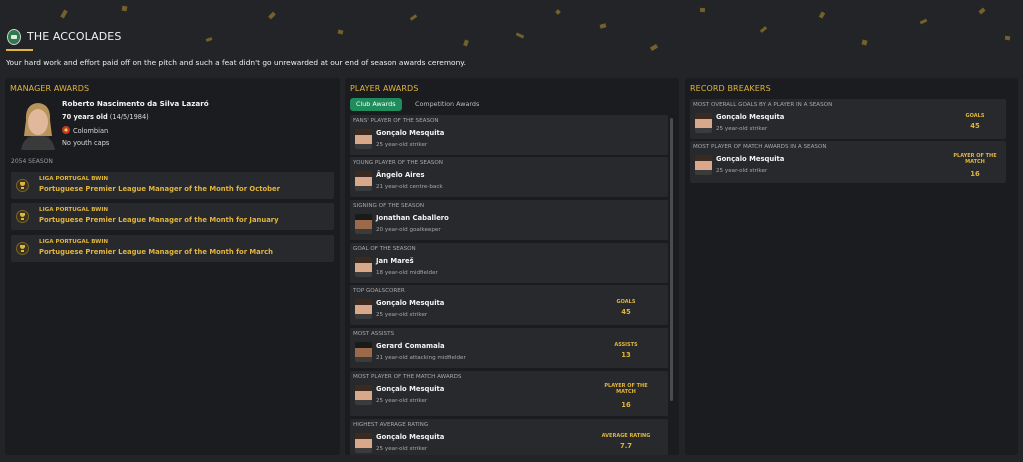  What do you see at coordinates (91, 131) in the screenshot?
I see `nationality-label: Colombian` at bounding box center [91, 131].